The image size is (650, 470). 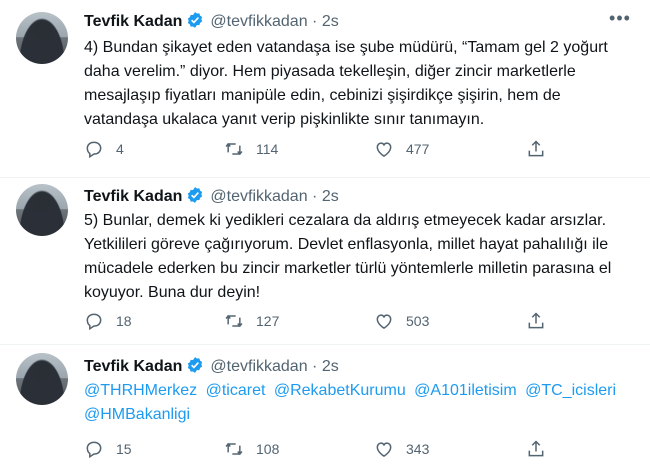 I want to click on like-count: 477, so click(x=418, y=149).